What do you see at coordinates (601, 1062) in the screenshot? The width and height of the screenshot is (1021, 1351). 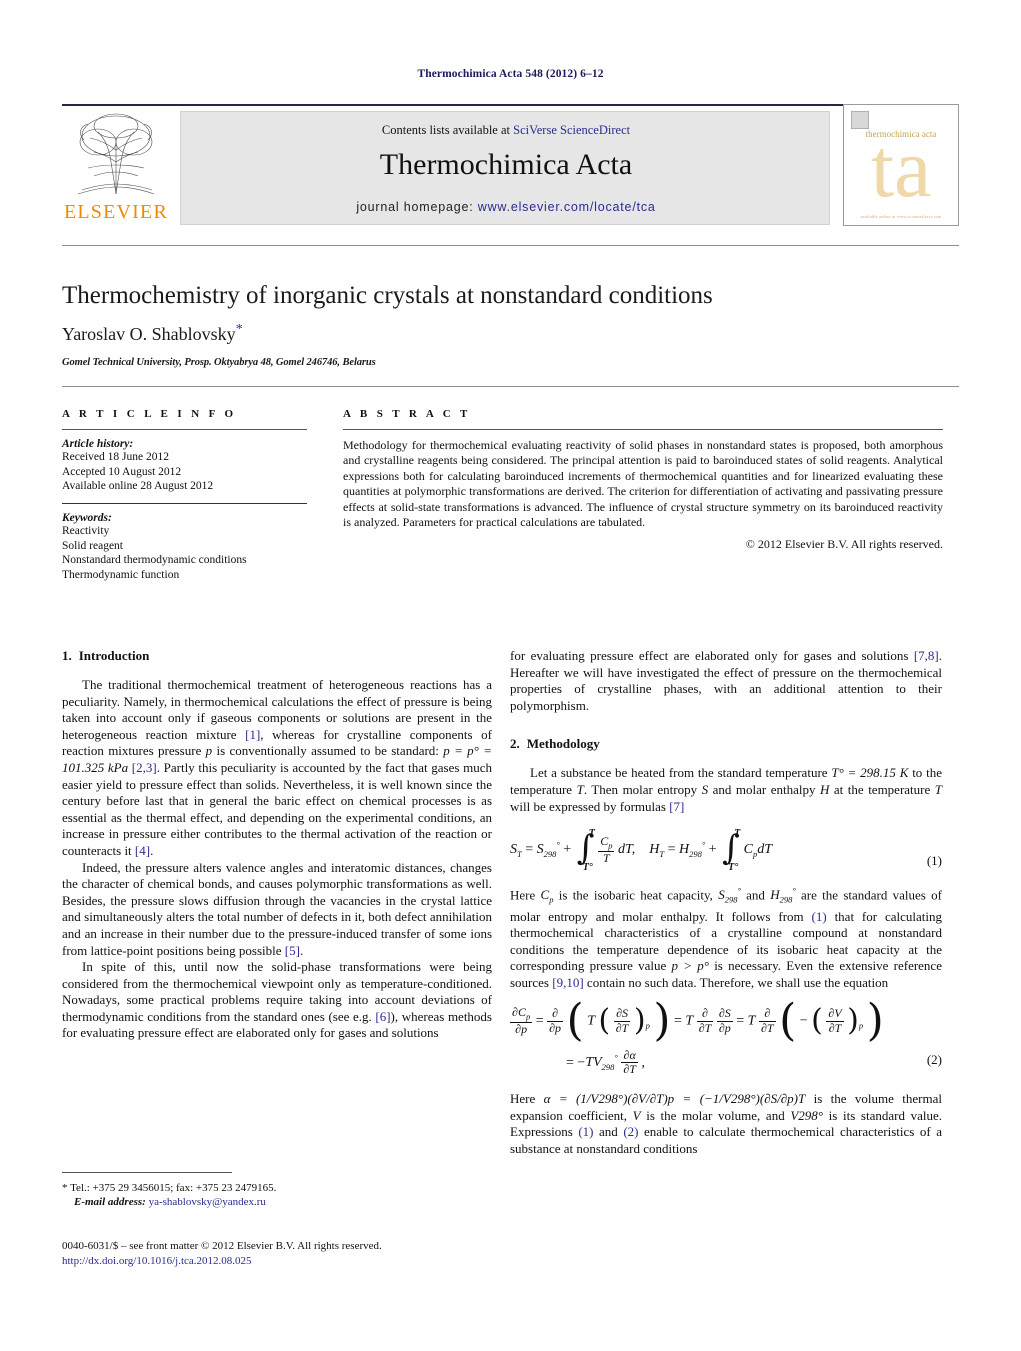 I see `eq2-TV298: TV298°` at bounding box center [601, 1062].